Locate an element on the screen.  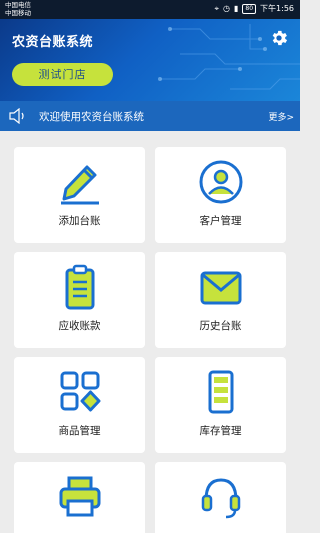
headset-icon is located at coordinates (221, 498).